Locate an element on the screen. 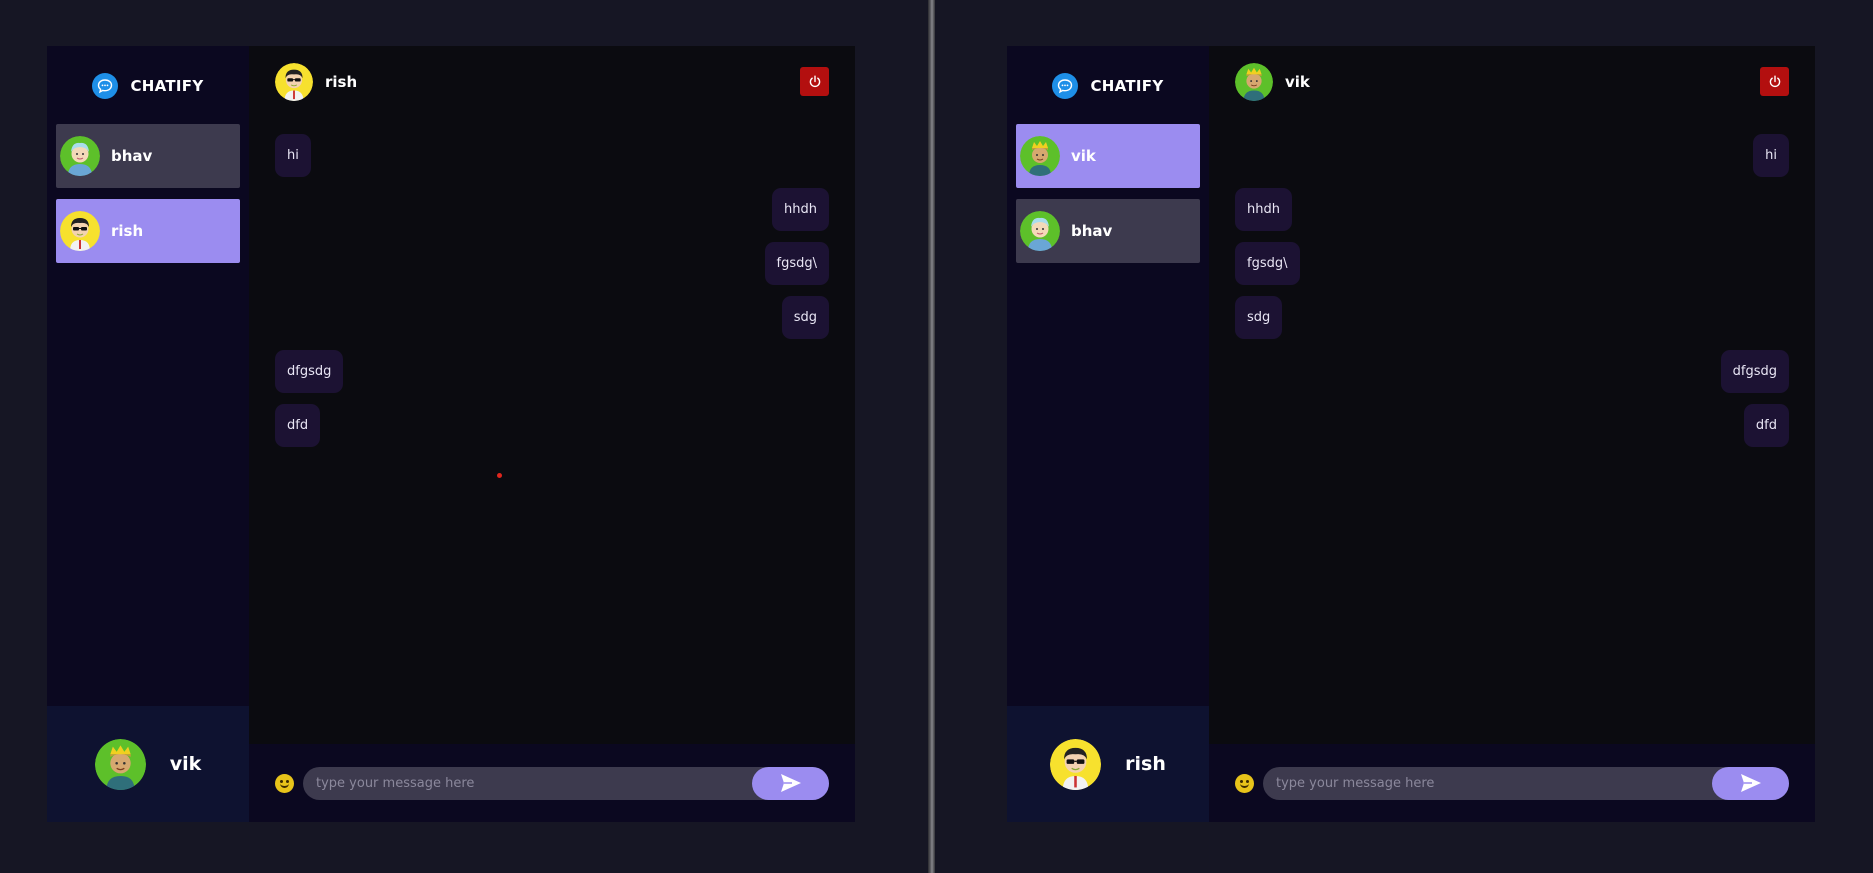 The width and height of the screenshot is (1873, 873). chat-partner-name: vik is located at coordinates (1297, 82).